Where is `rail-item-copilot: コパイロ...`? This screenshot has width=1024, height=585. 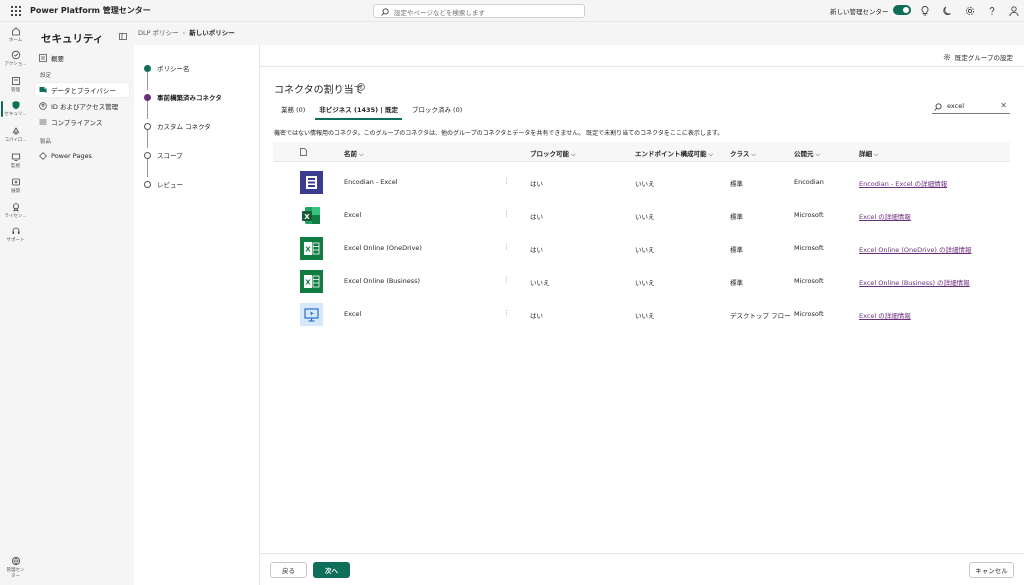 rail-item-copilot: コパイロ... is located at coordinates (15, 134).